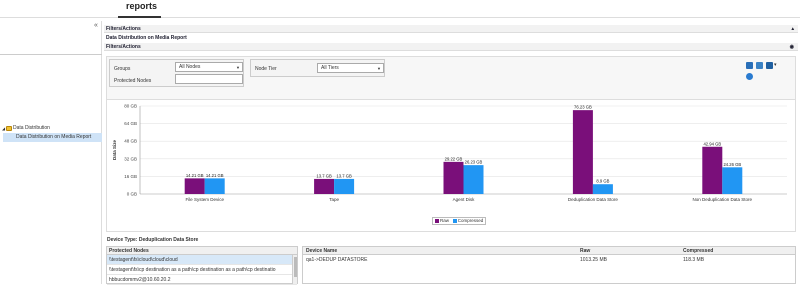  What do you see at coordinates (330, 68) in the screenshot?
I see `node-tier-select-value: All Tiers` at bounding box center [330, 68].